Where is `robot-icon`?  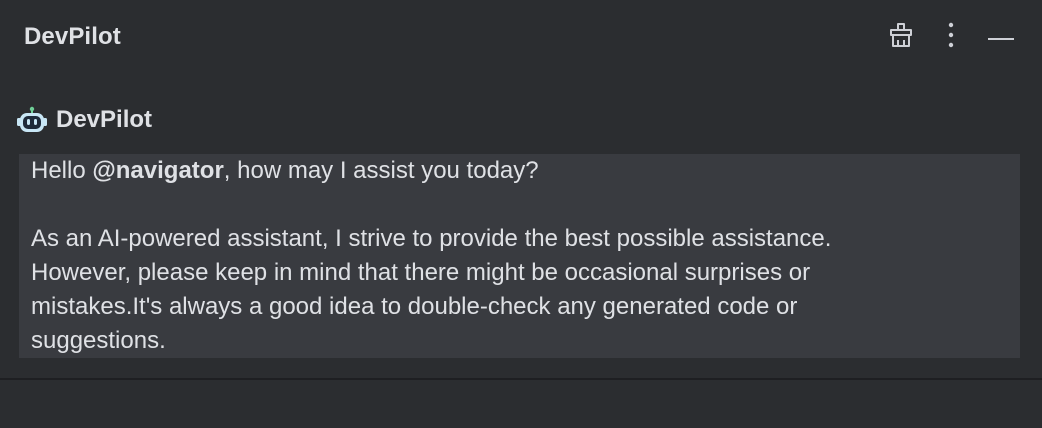 robot-icon is located at coordinates (32, 120).